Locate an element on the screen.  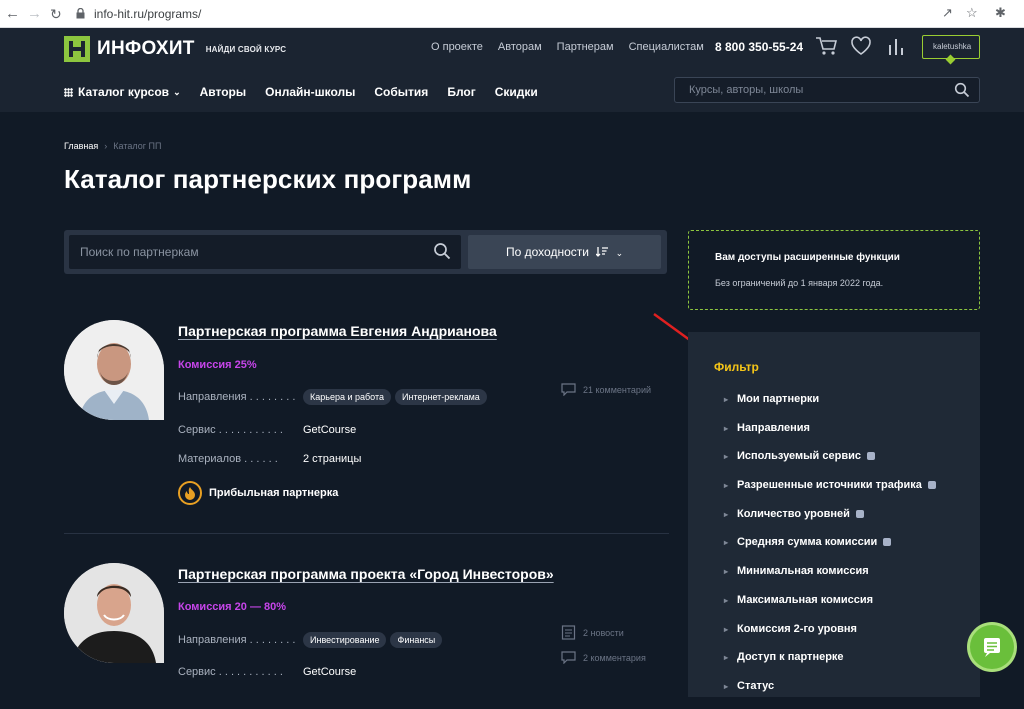
filter-item-label: Максимальная комиссия is located at coordinates (805, 599).